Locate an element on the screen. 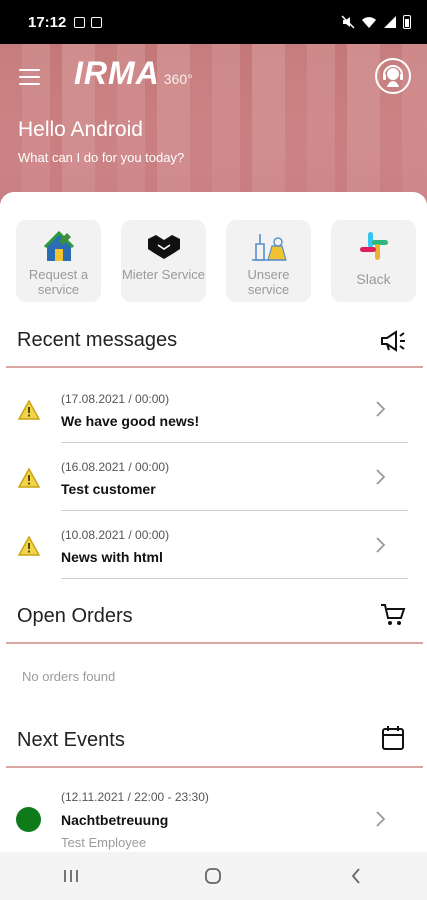  event-title: Nachtbetreuung is located at coordinates (115, 820).